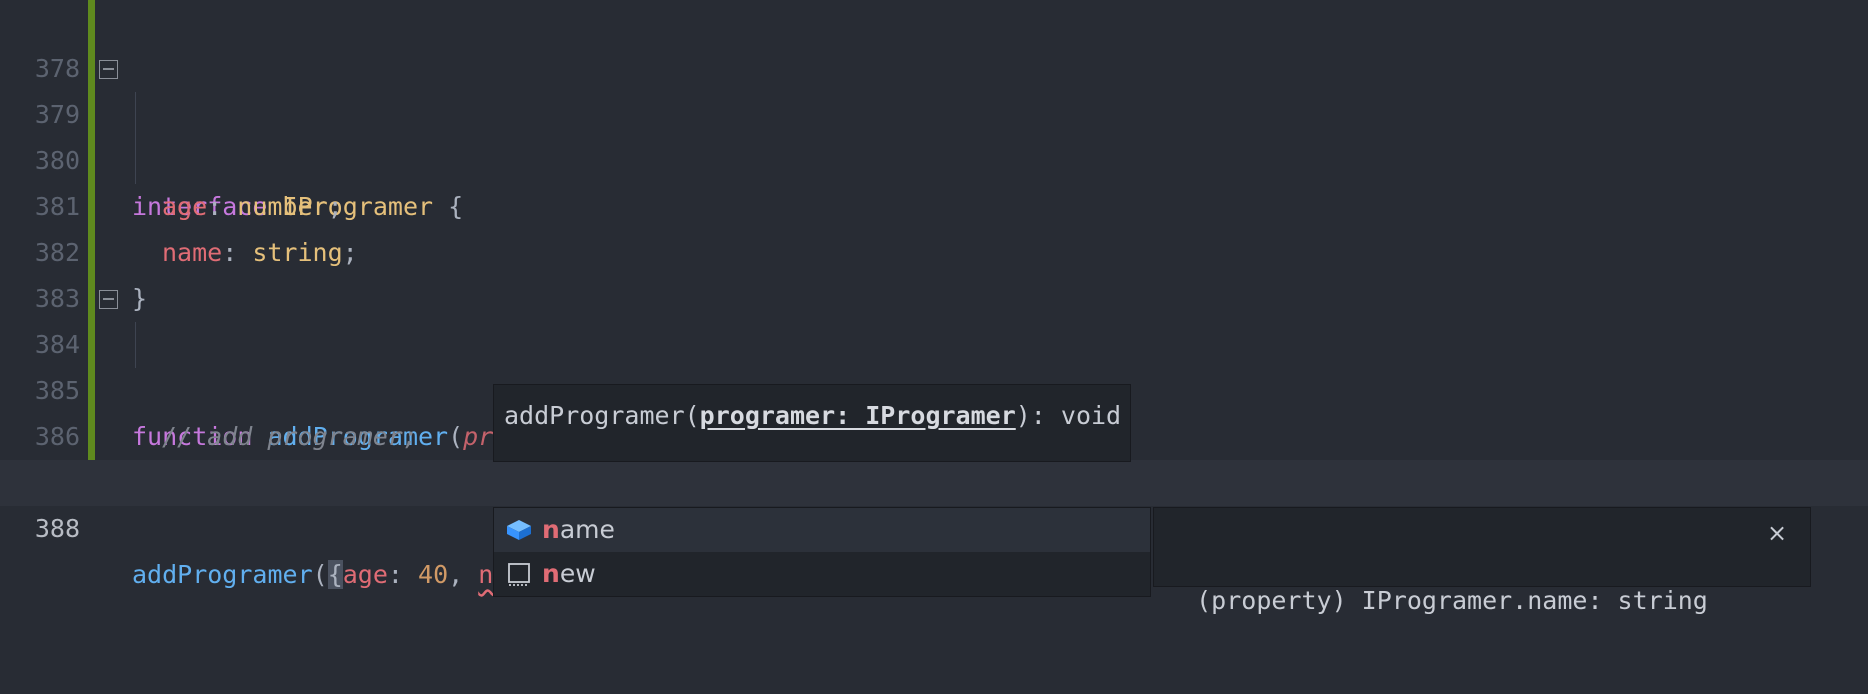 The height and width of the screenshot is (694, 1868). What do you see at coordinates (587, 529) in the screenshot?
I see `suggestion-label: ame` at bounding box center [587, 529].